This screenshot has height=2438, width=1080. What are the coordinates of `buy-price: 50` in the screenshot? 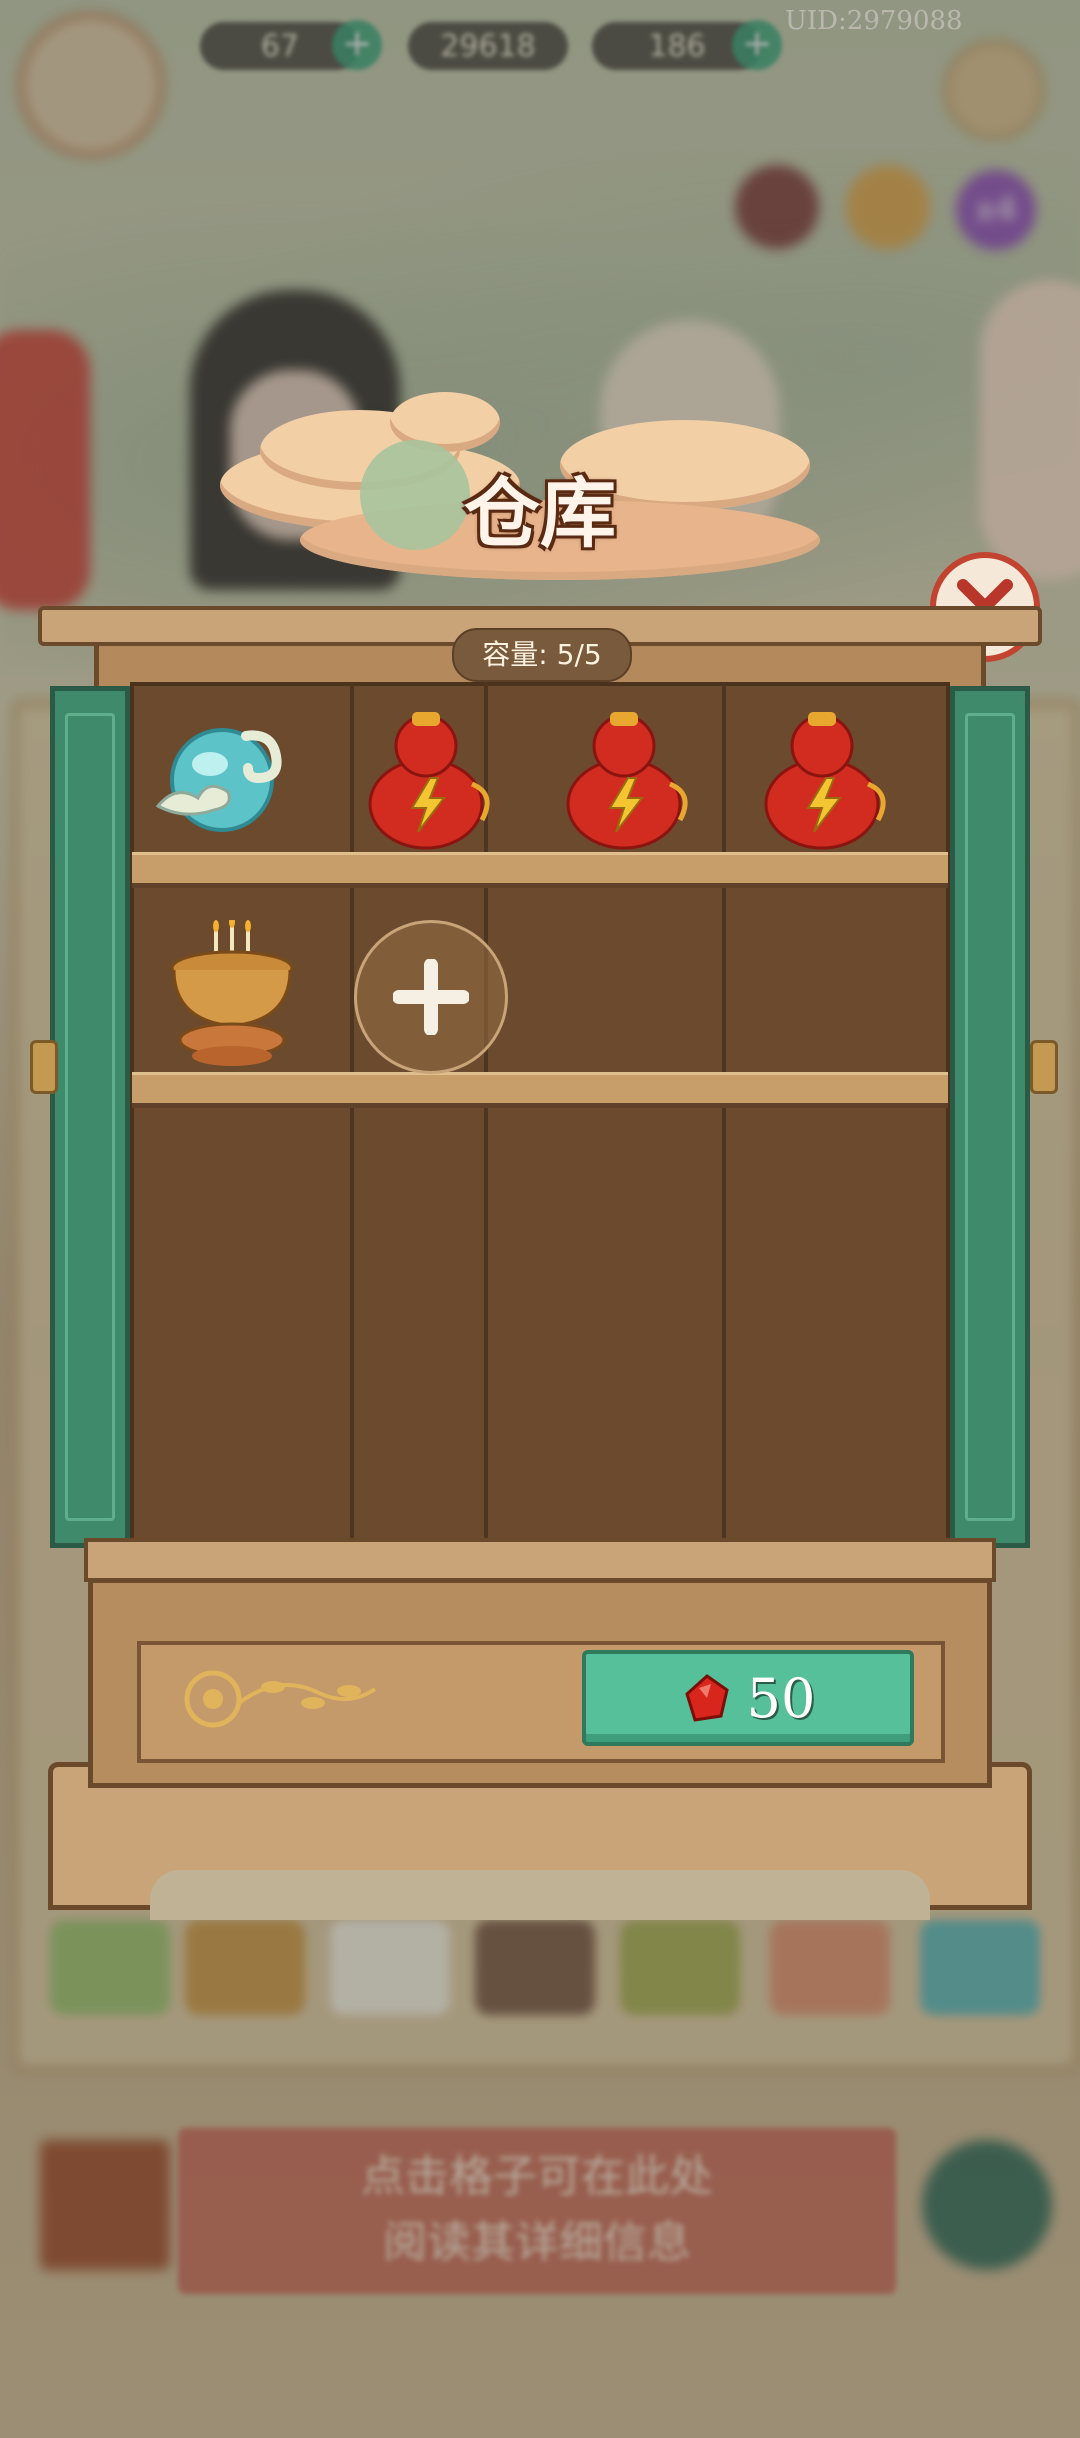 It's located at (781, 1698).